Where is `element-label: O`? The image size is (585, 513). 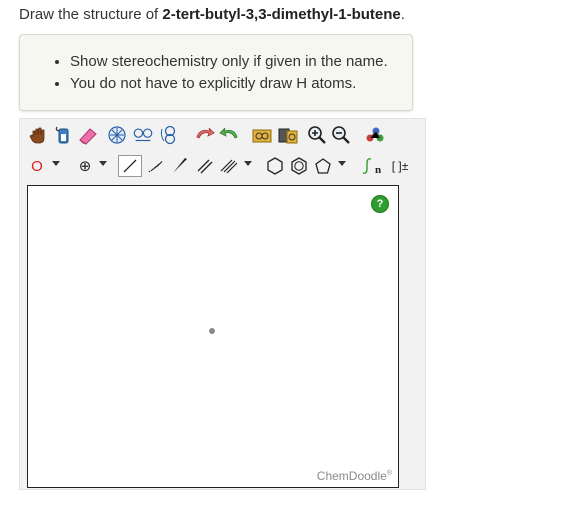 element-label: O is located at coordinates (37, 166).